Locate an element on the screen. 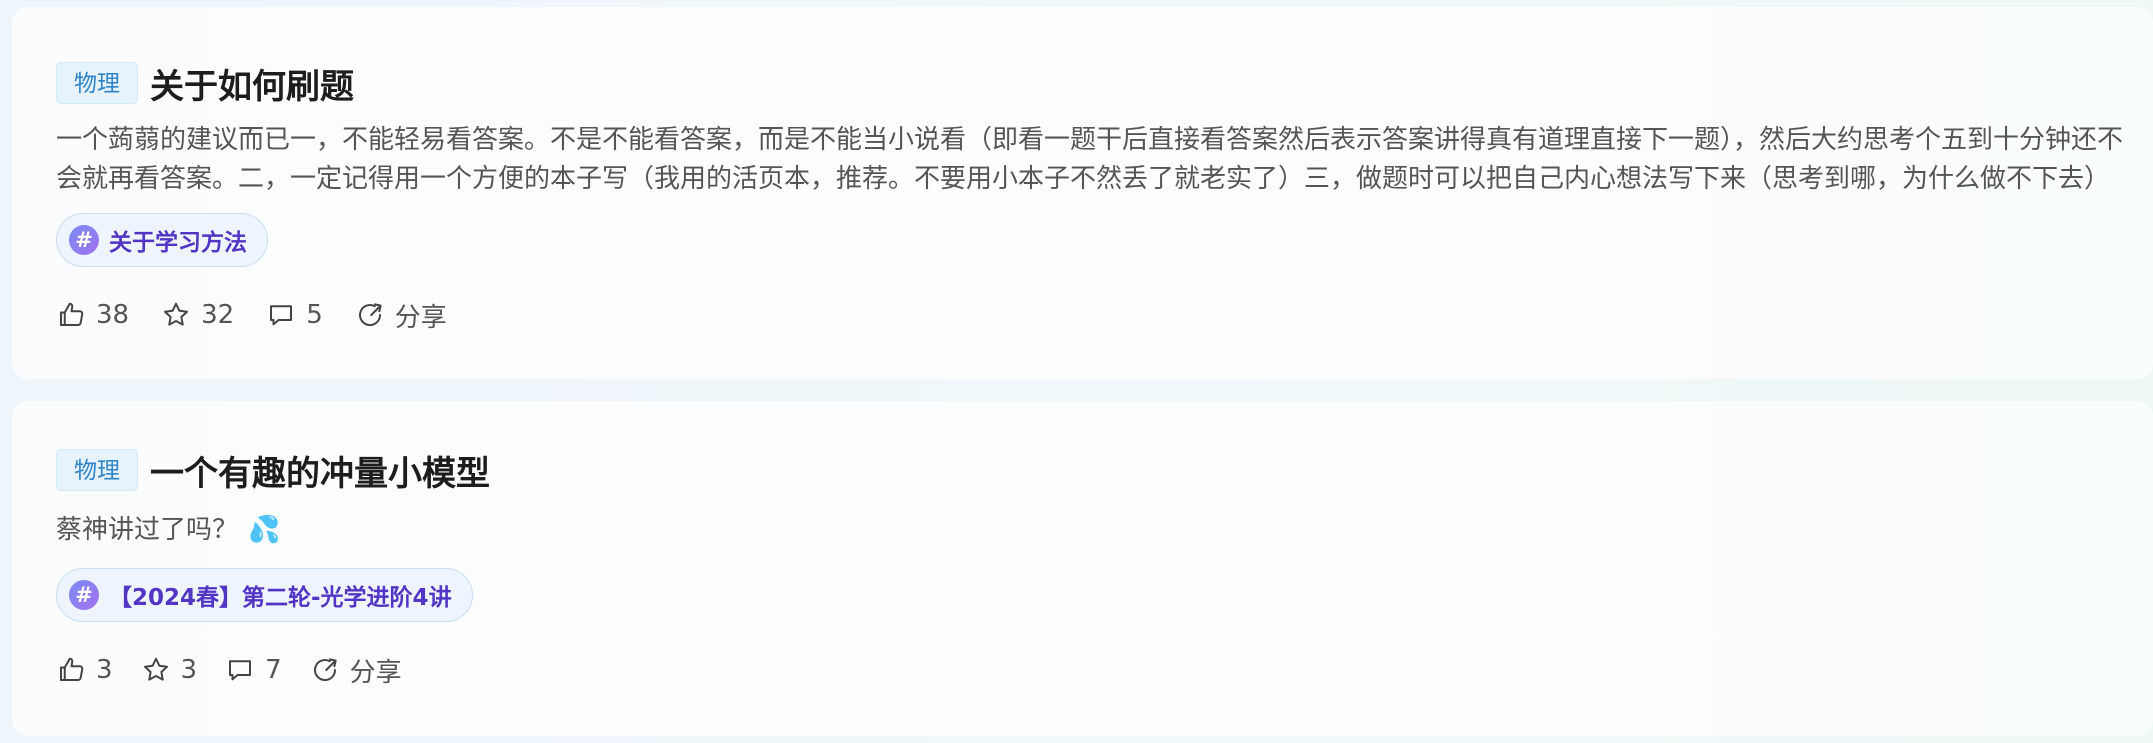  like-count: 3 is located at coordinates (104, 670).